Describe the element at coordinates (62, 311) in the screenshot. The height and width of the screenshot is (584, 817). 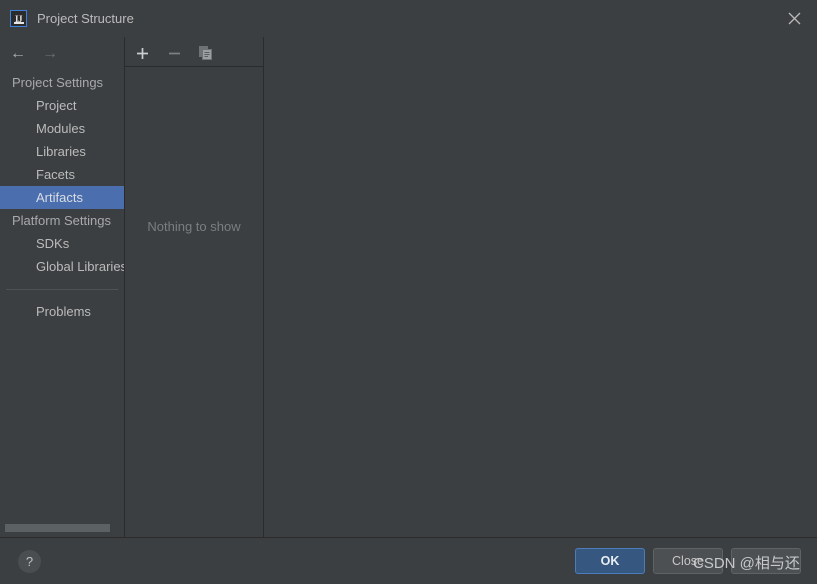
I see `sidebar-item-problems: Problems` at that location.